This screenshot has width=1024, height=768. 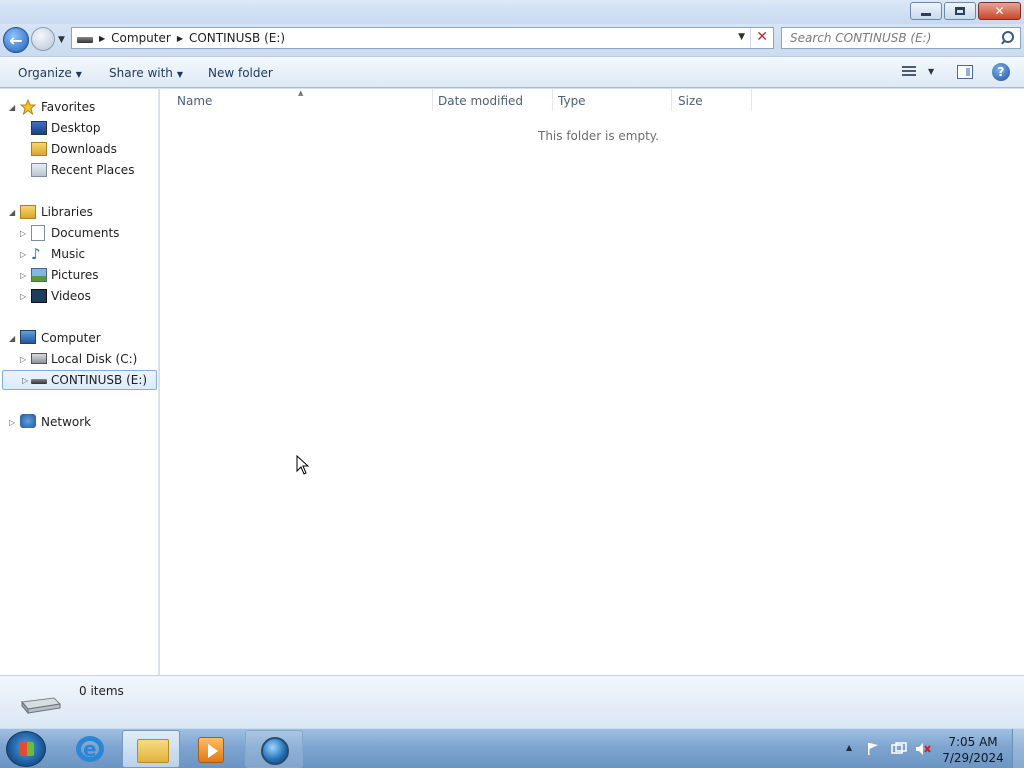 I want to click on window-titlebar: ✕, so click(x=512, y=12).